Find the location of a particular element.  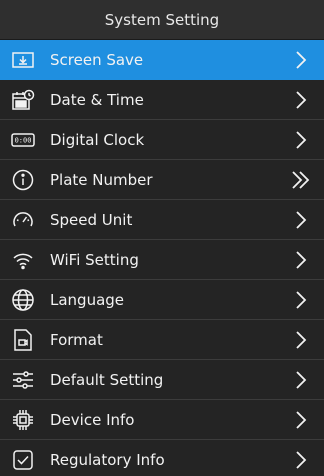

menu-item-label: Regulatory Info is located at coordinates (107, 459).